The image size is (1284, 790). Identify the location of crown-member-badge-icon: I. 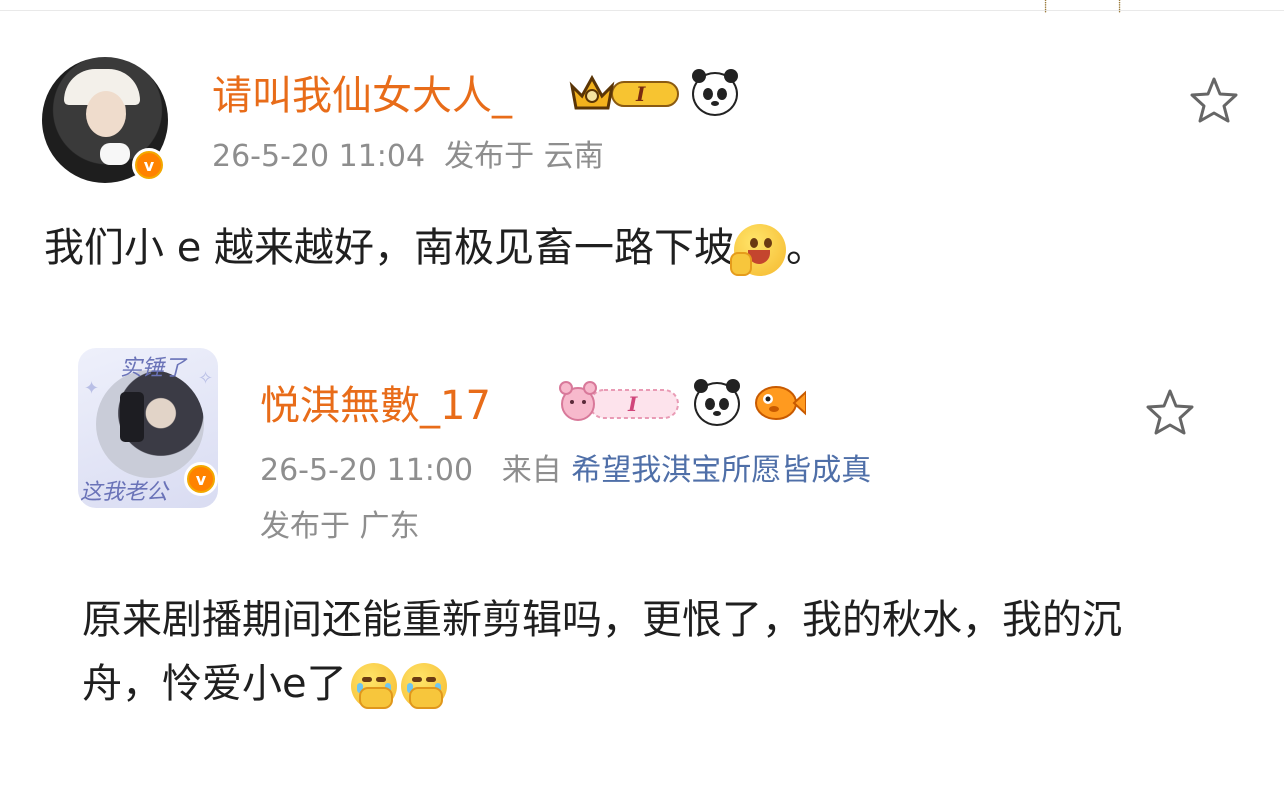
(627, 93).